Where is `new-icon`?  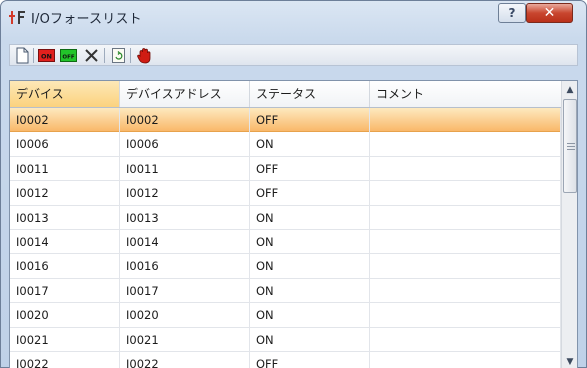 new-icon is located at coordinates (22, 55).